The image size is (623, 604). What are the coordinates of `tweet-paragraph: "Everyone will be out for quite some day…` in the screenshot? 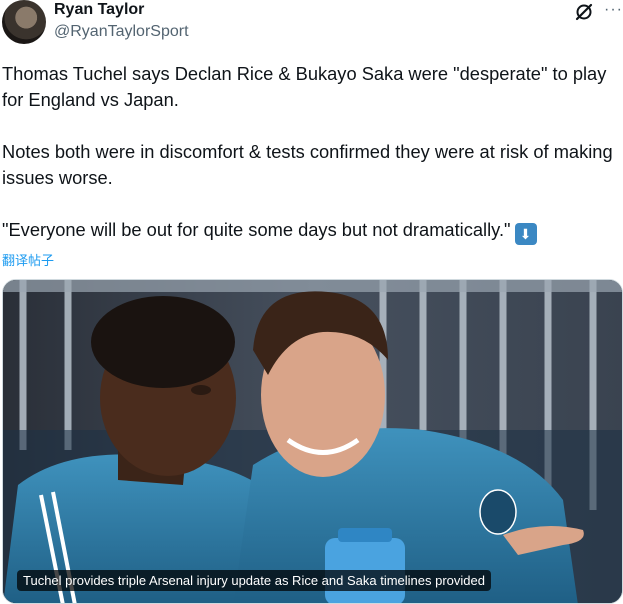 It's located at (311, 231).